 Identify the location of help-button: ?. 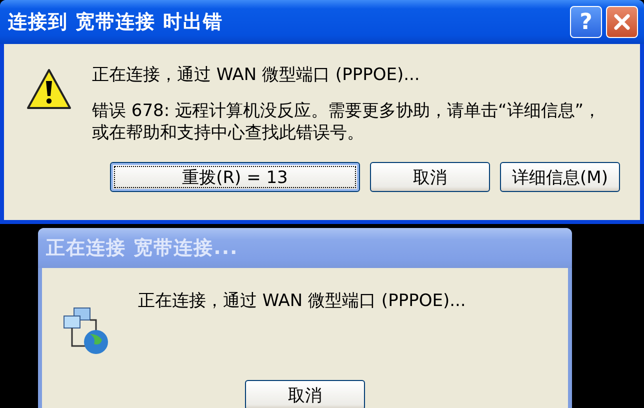
(586, 22).